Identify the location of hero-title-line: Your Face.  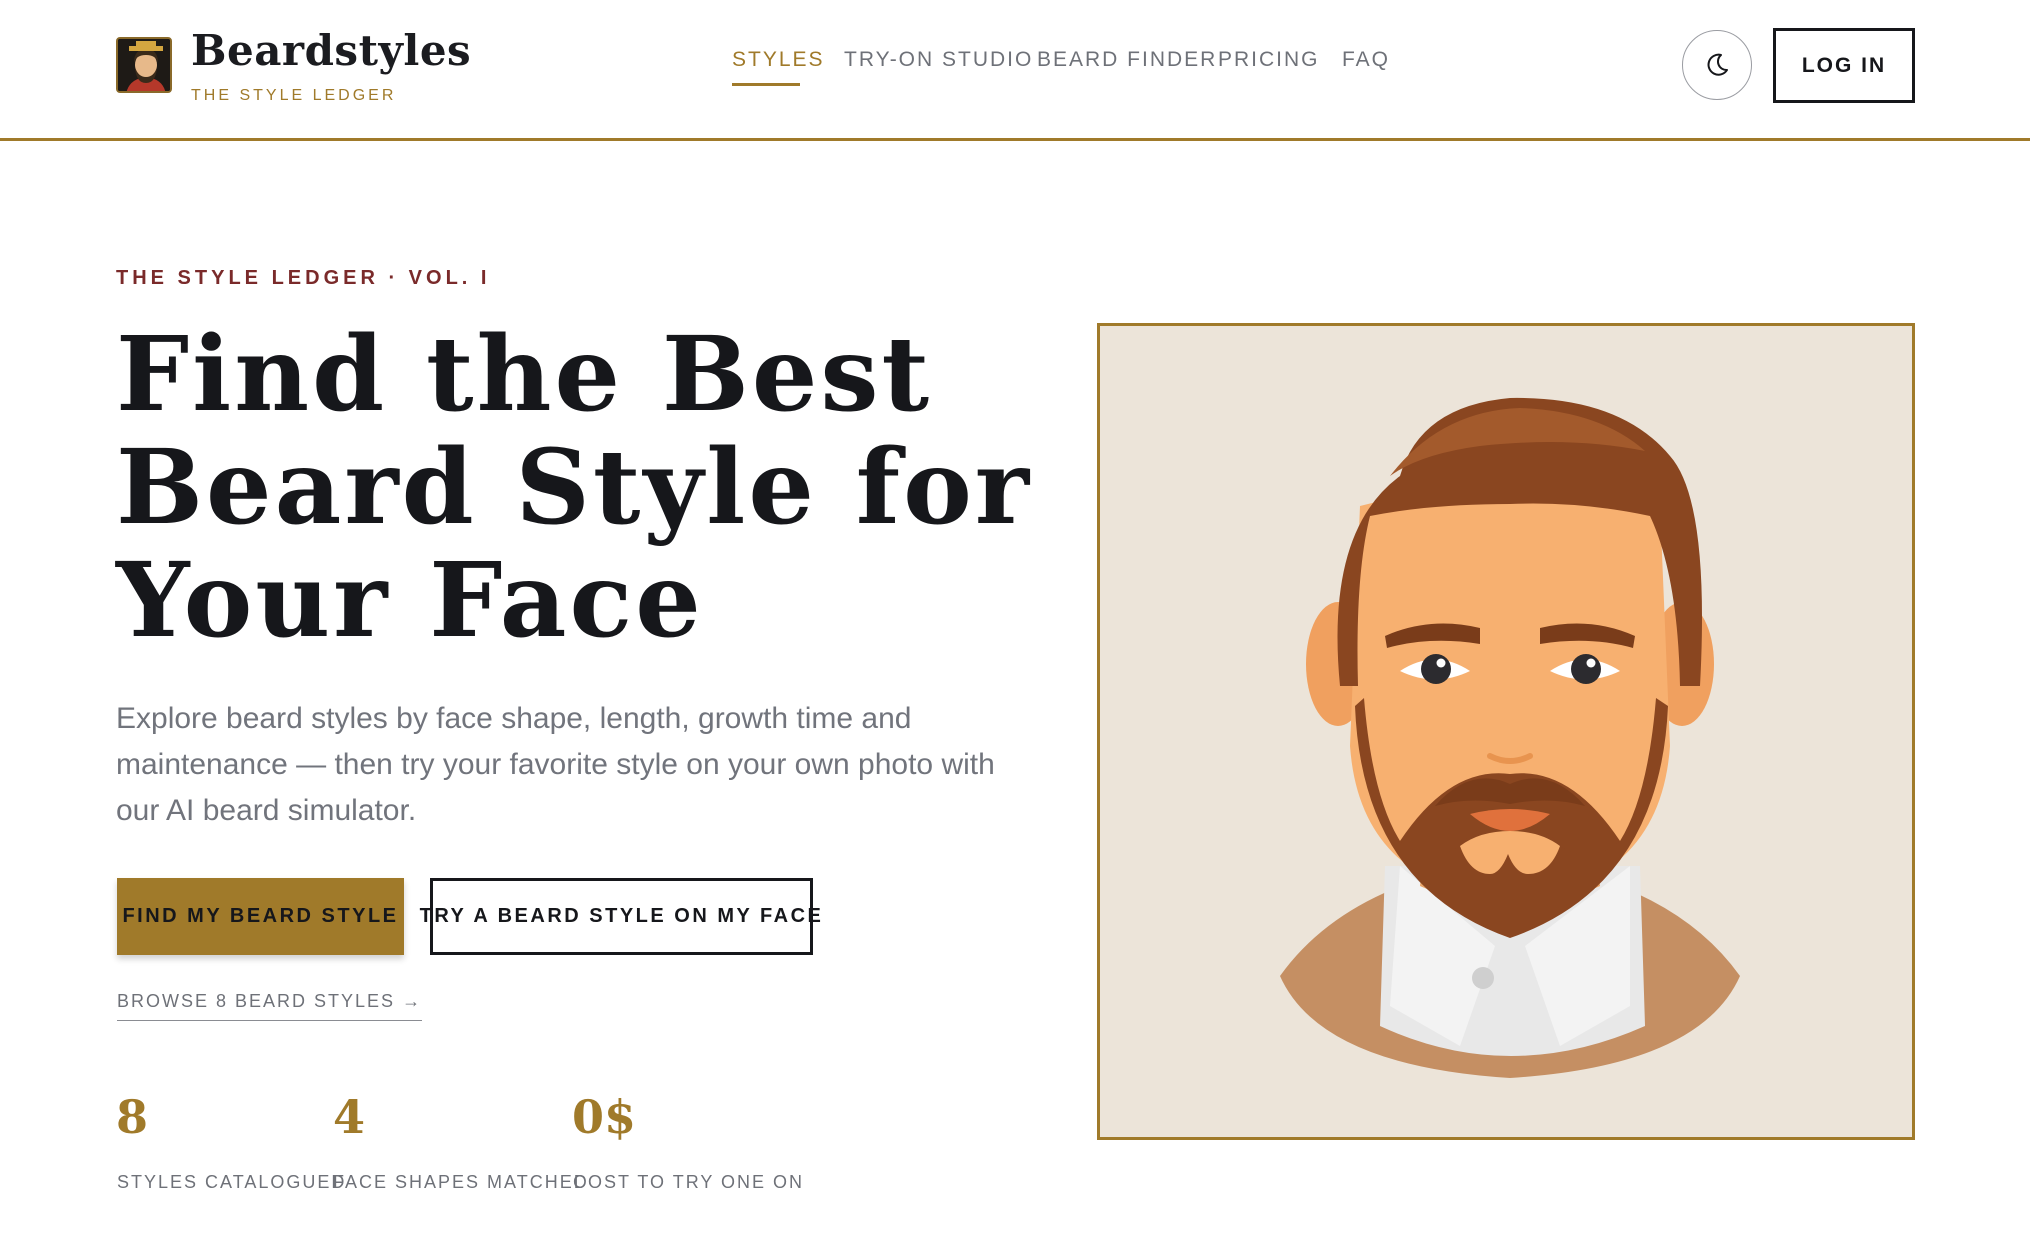
(410, 600).